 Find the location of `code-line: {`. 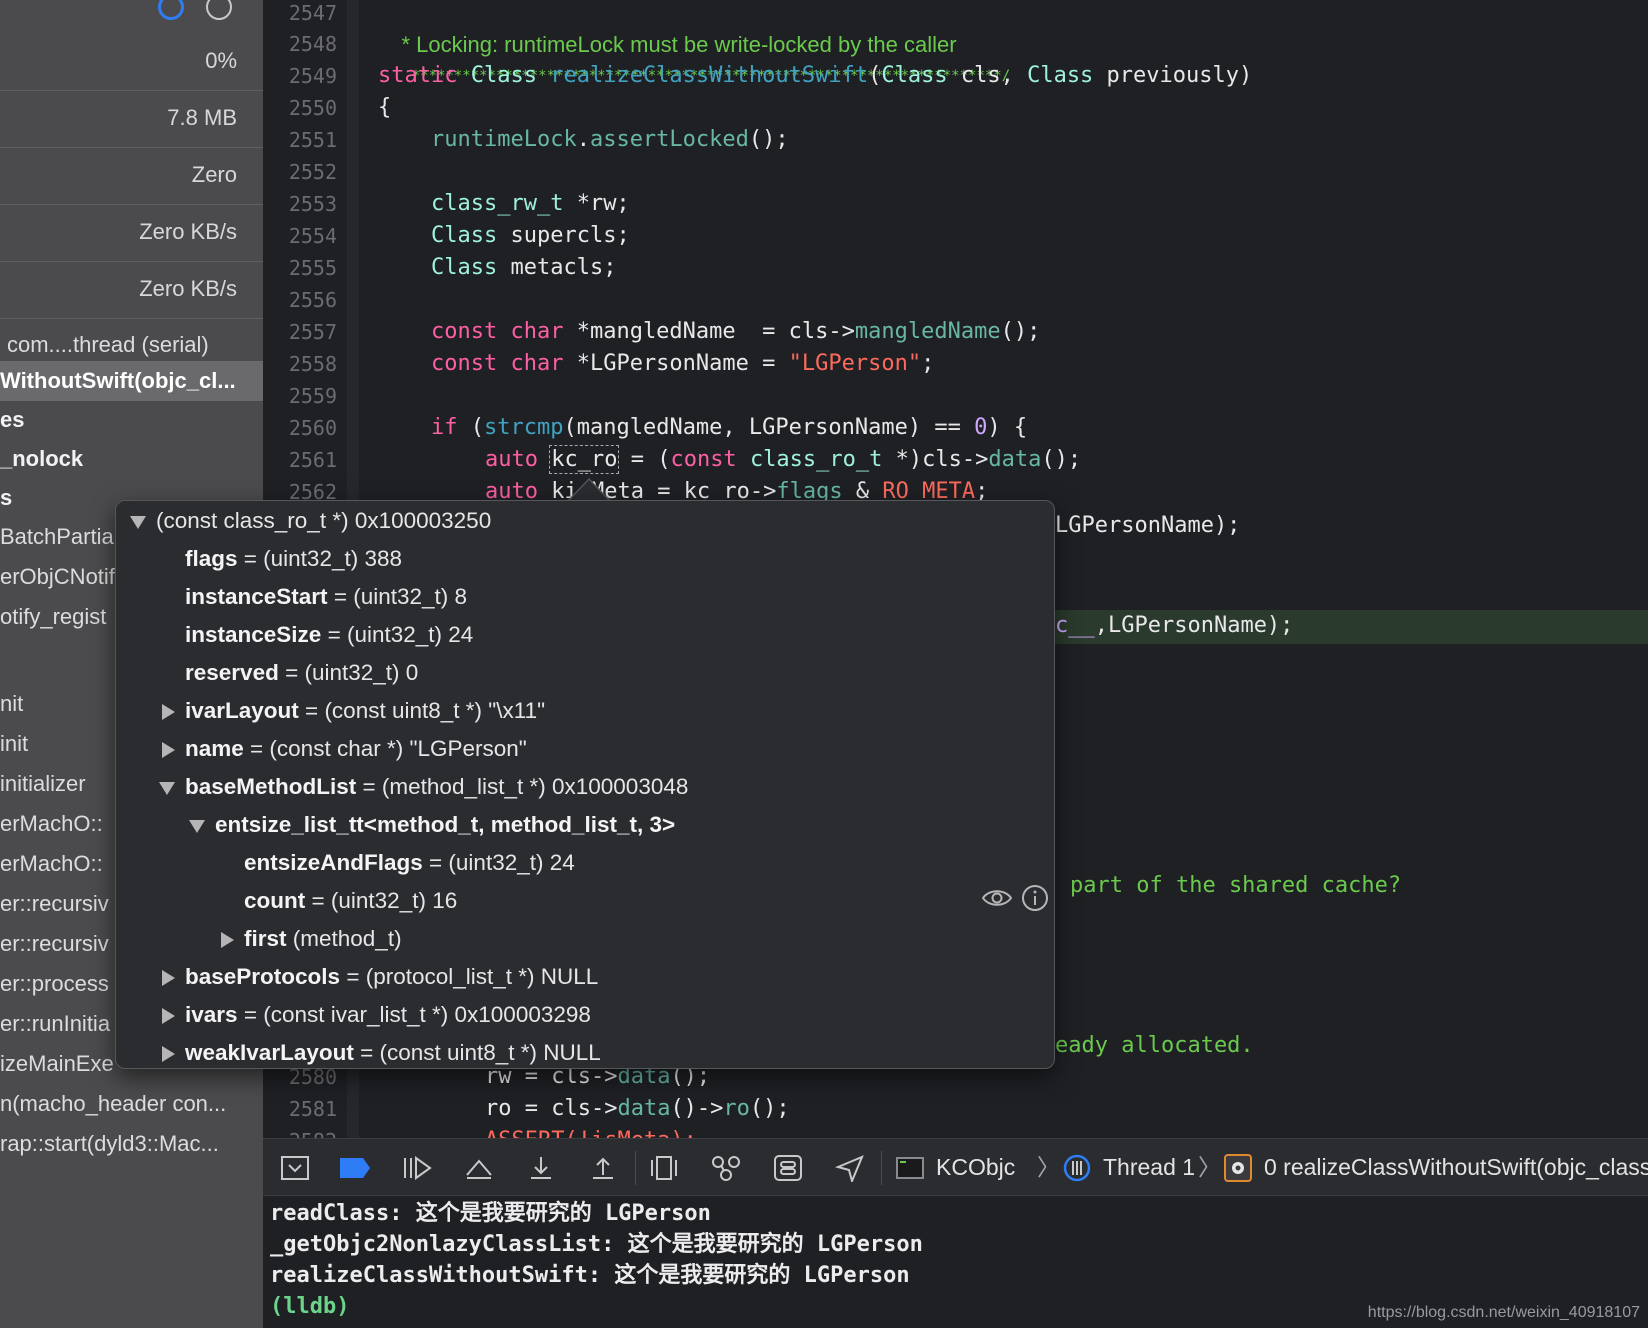

code-line: { is located at coordinates (384, 108).